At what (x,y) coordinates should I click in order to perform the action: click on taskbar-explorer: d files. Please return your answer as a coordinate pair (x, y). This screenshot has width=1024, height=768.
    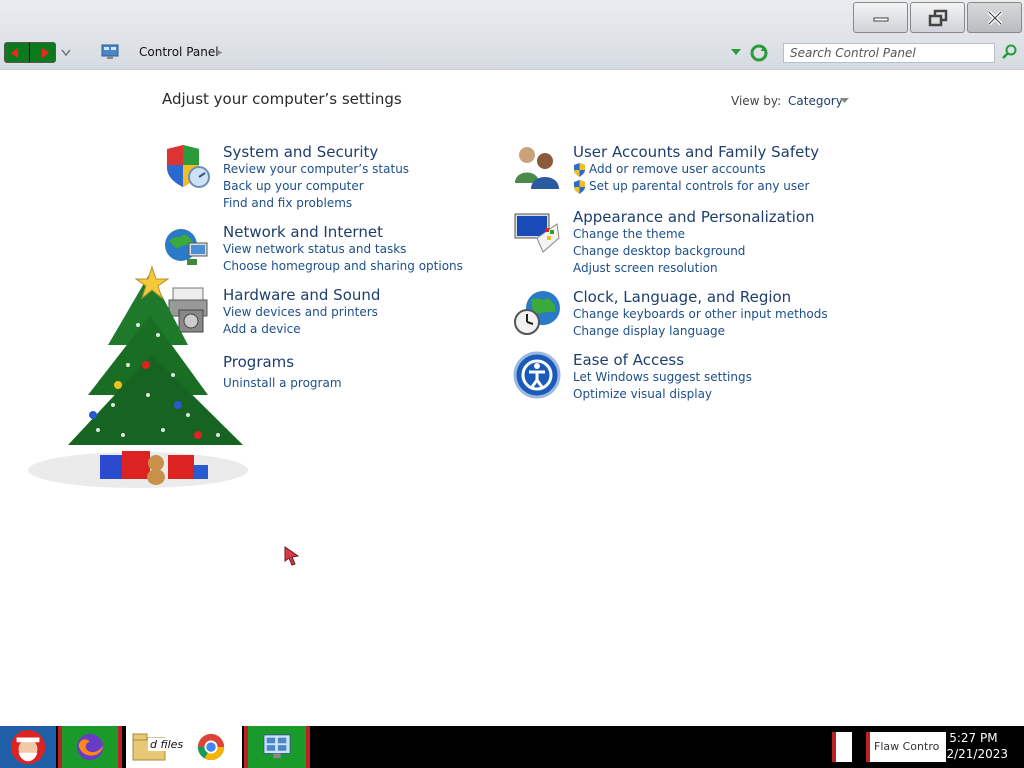
    Looking at the image, I should click on (184, 747).